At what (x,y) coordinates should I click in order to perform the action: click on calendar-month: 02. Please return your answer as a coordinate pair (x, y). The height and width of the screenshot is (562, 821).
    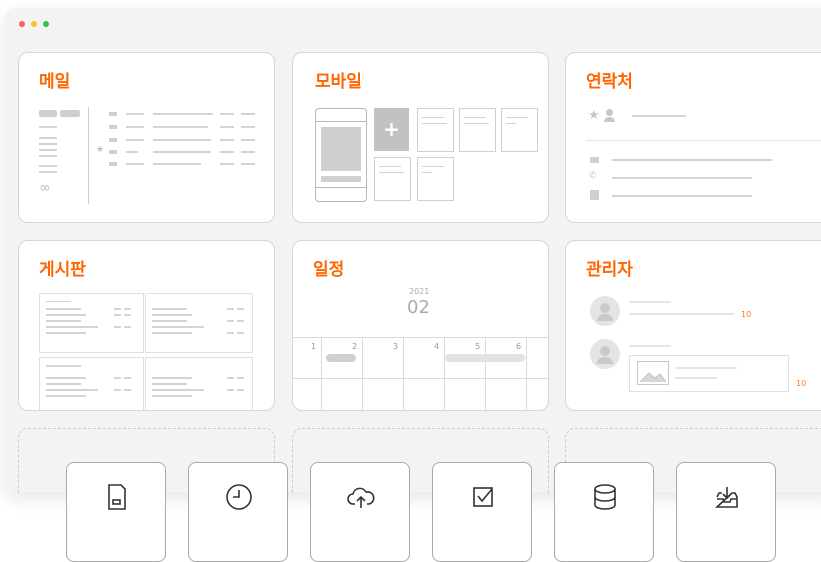
    Looking at the image, I should click on (418, 307).